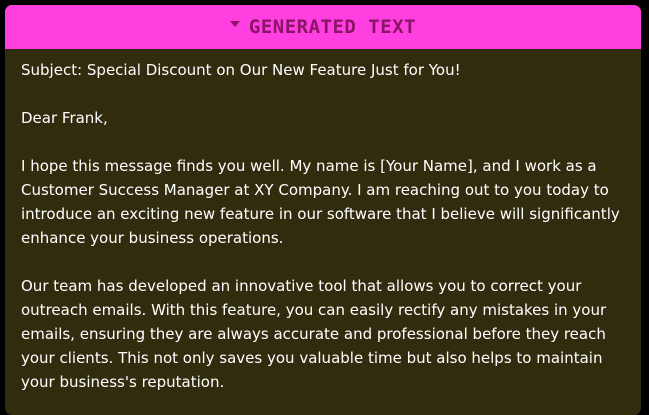 Image resolution: width=649 pixels, height=415 pixels. I want to click on panel-header-toggle: GENERATED TEXT, so click(323, 27).